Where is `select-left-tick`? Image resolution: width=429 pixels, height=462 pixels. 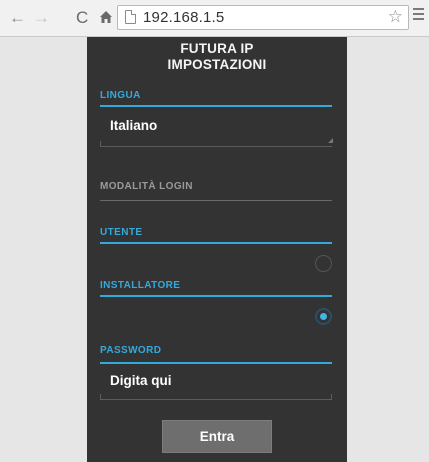 select-left-tick is located at coordinates (100, 143).